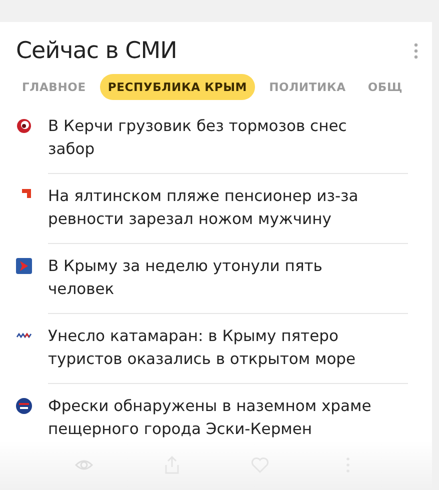  What do you see at coordinates (24, 266) in the screenshot?
I see `chevron-logo-icon` at bounding box center [24, 266].